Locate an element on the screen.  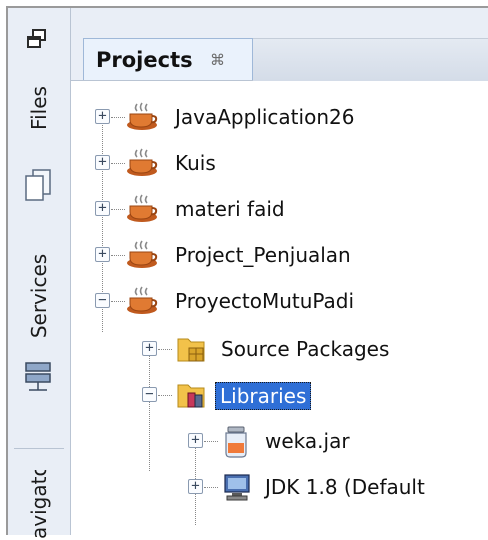
tab-services-label: Services is located at coordinates (39, 296).